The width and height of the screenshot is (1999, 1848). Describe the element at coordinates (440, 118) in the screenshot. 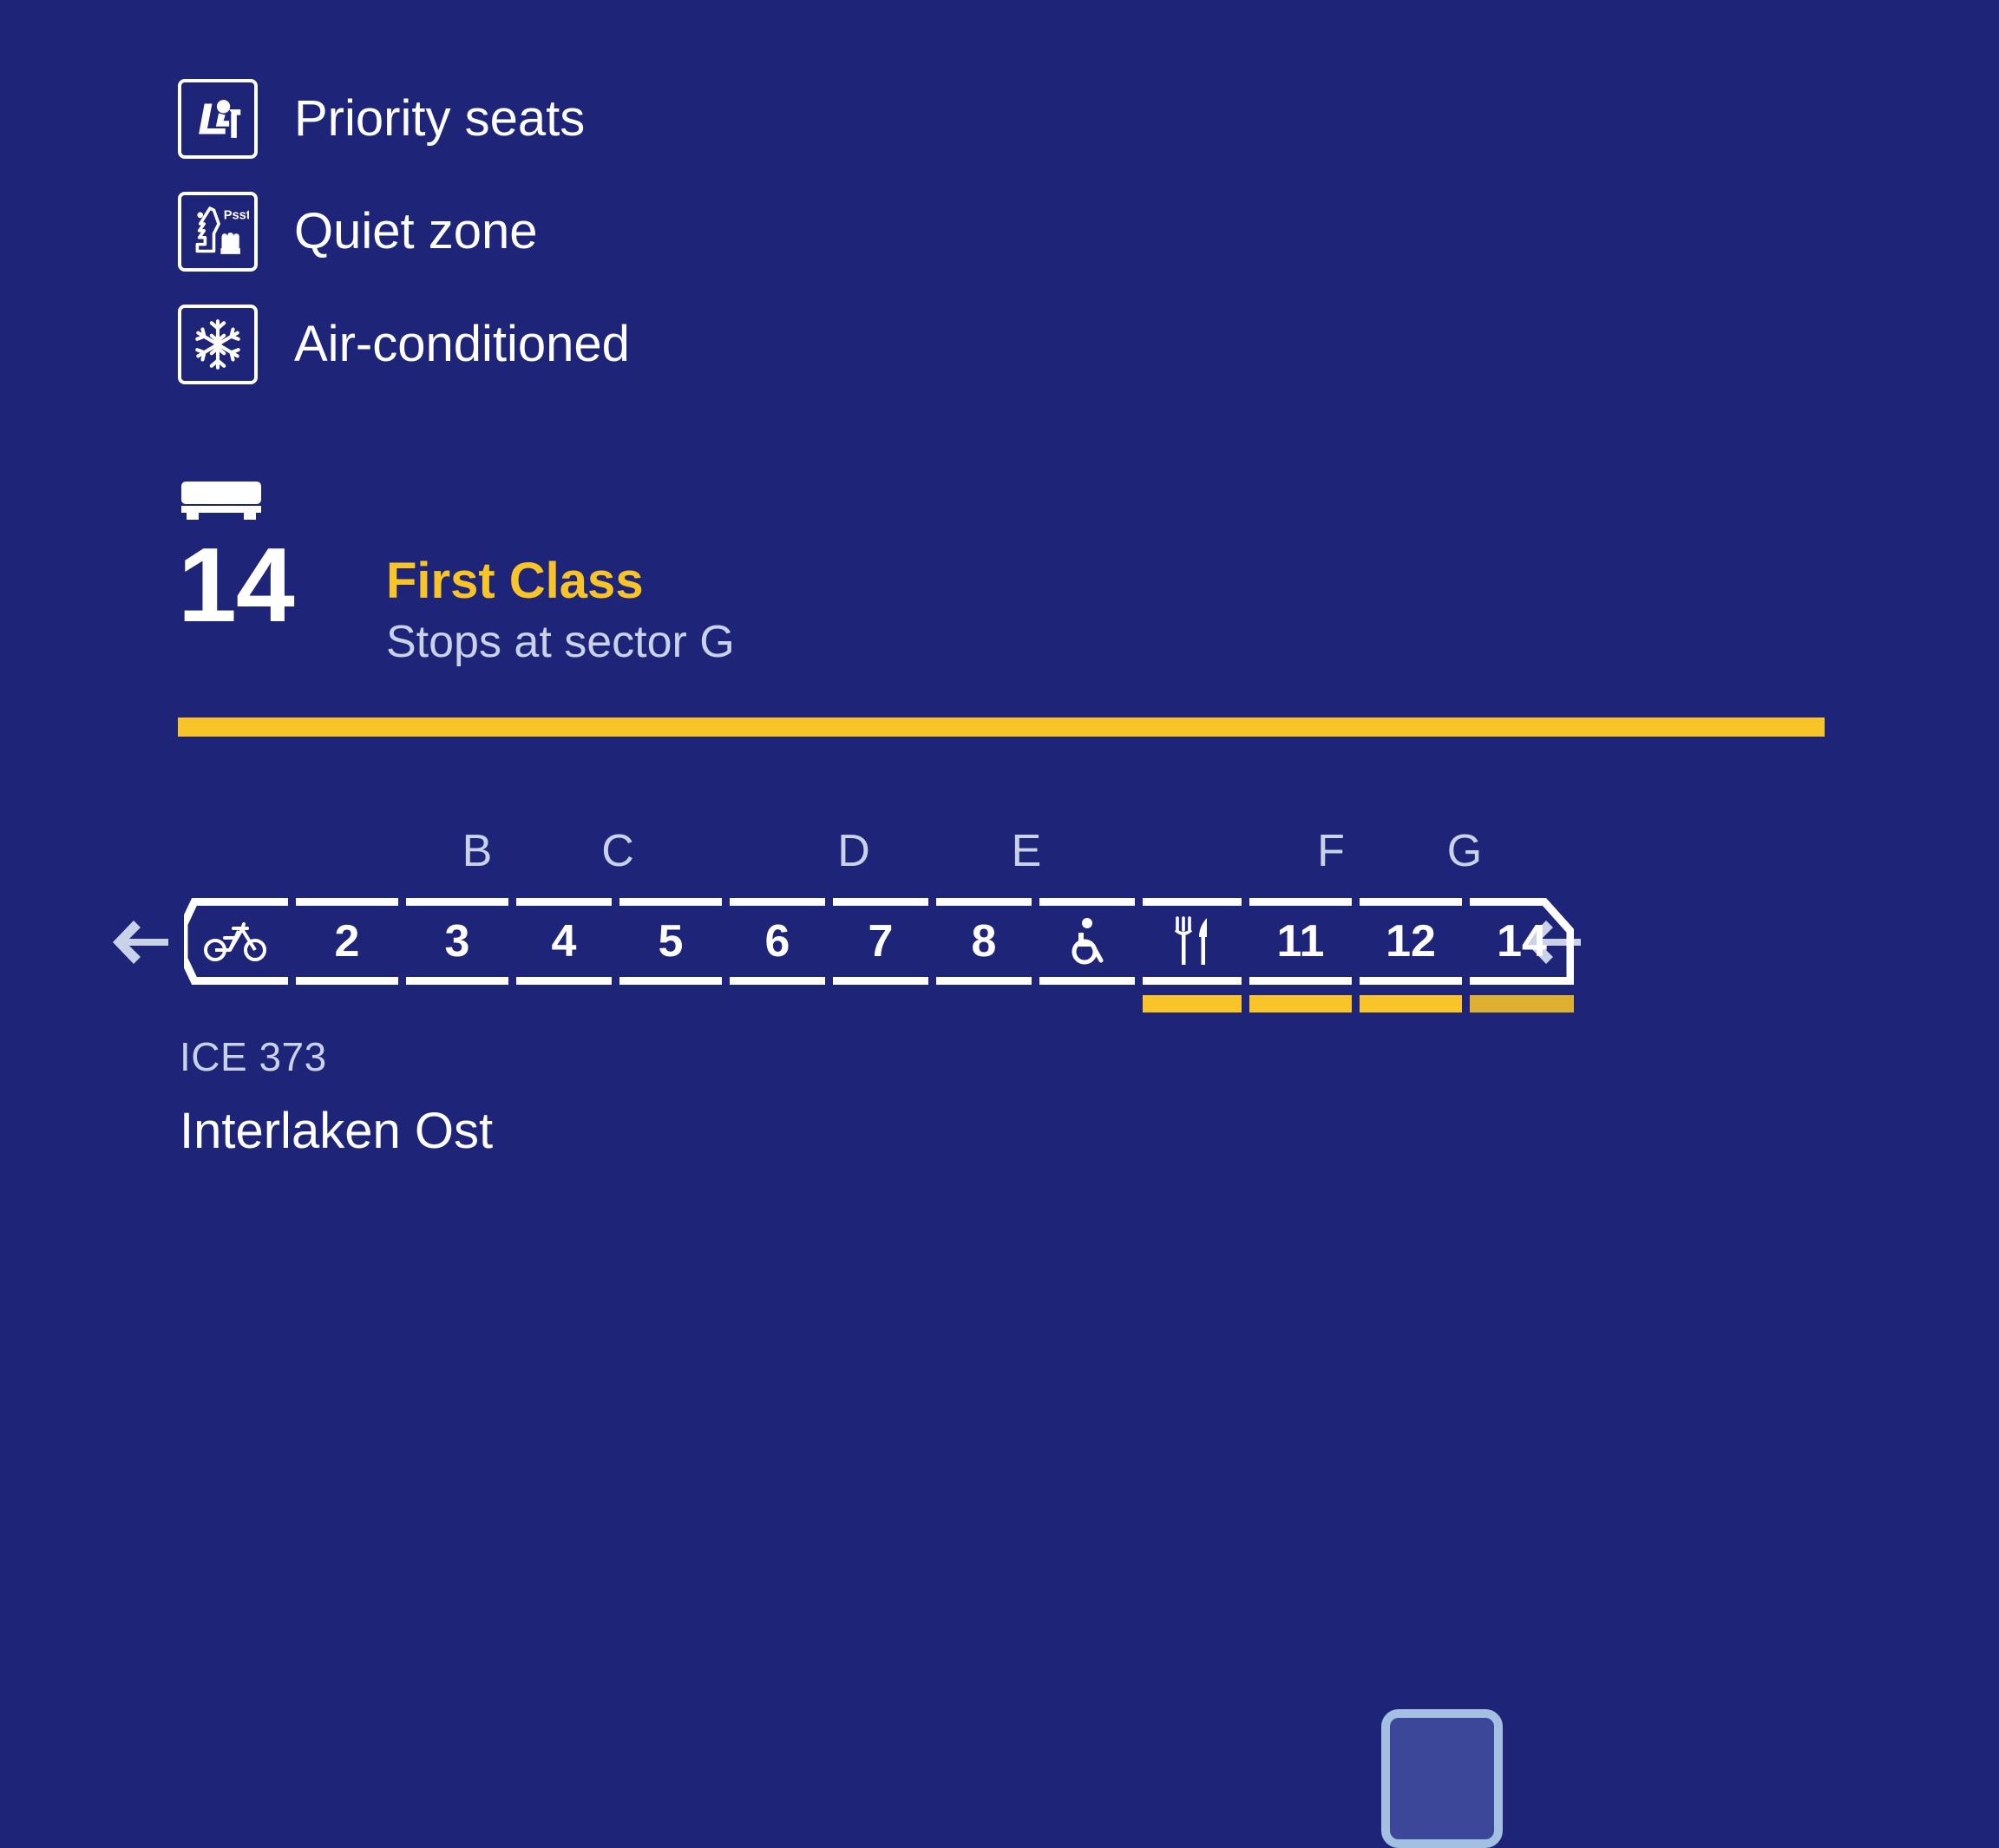

I see `amenity-label: Priority seats` at that location.